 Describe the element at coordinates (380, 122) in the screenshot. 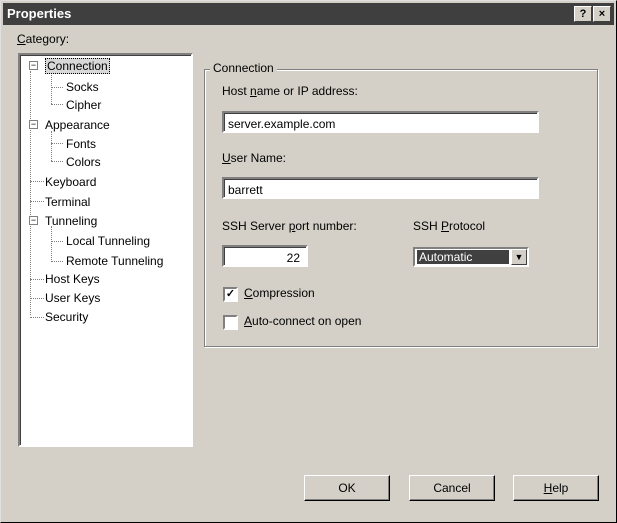

I see `host-input: server.example.com` at that location.